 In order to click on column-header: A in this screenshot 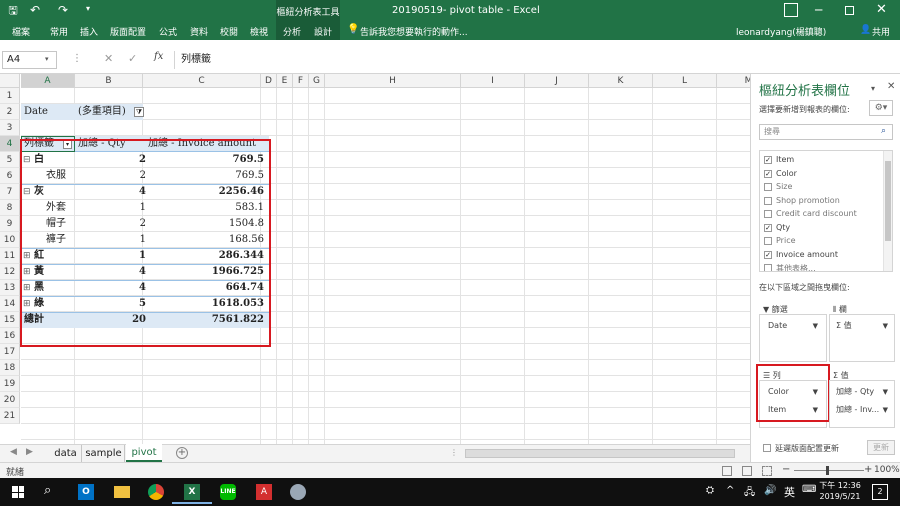, I will do `click(48, 81)`.